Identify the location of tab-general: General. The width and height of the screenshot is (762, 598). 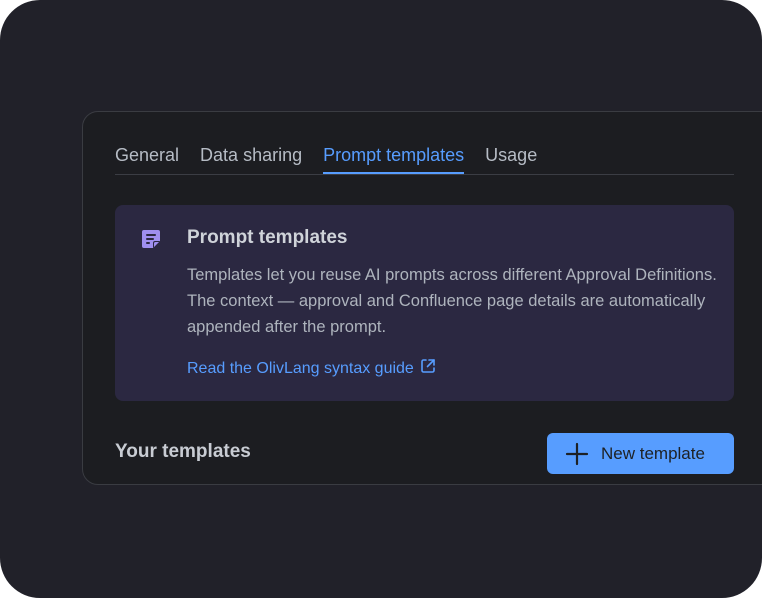
(147, 157).